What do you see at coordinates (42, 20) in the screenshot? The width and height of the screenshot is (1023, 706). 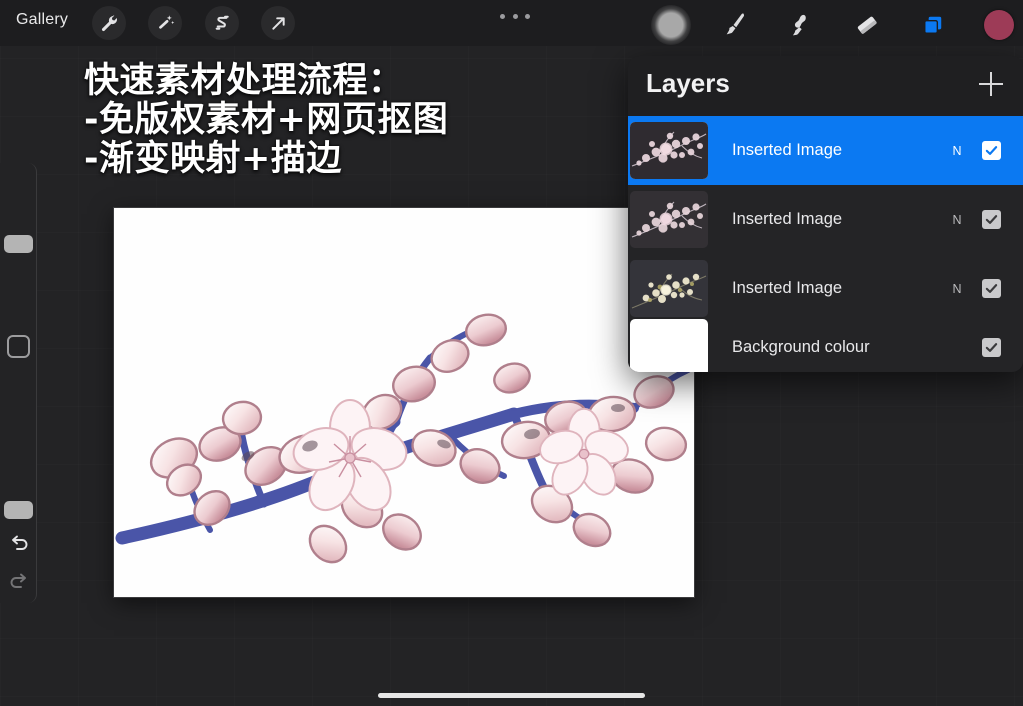 I see `gallery-button: Gallery` at bounding box center [42, 20].